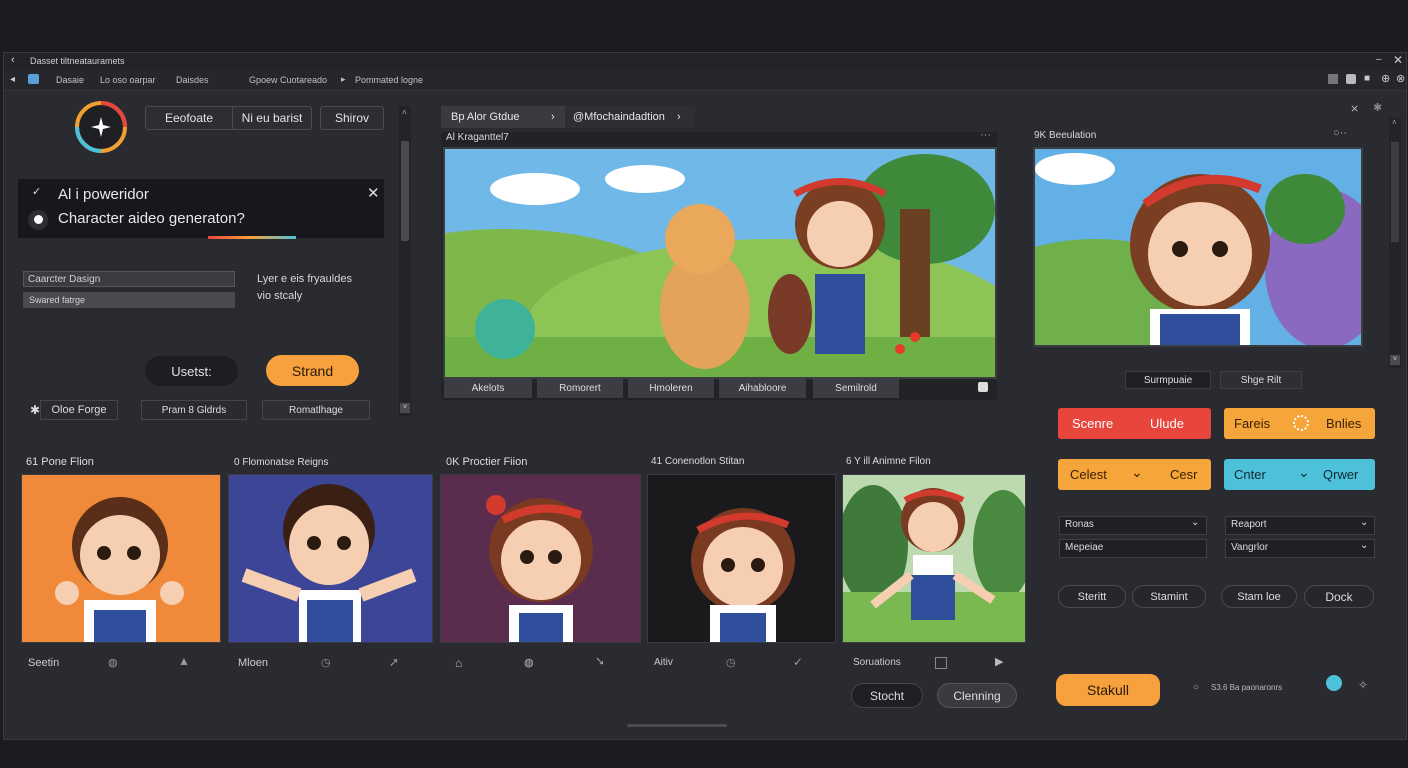 This screenshot has width=1408, height=768. Describe the element at coordinates (189, 118) in the screenshot. I see `tab-1: Eeofoate` at that location.